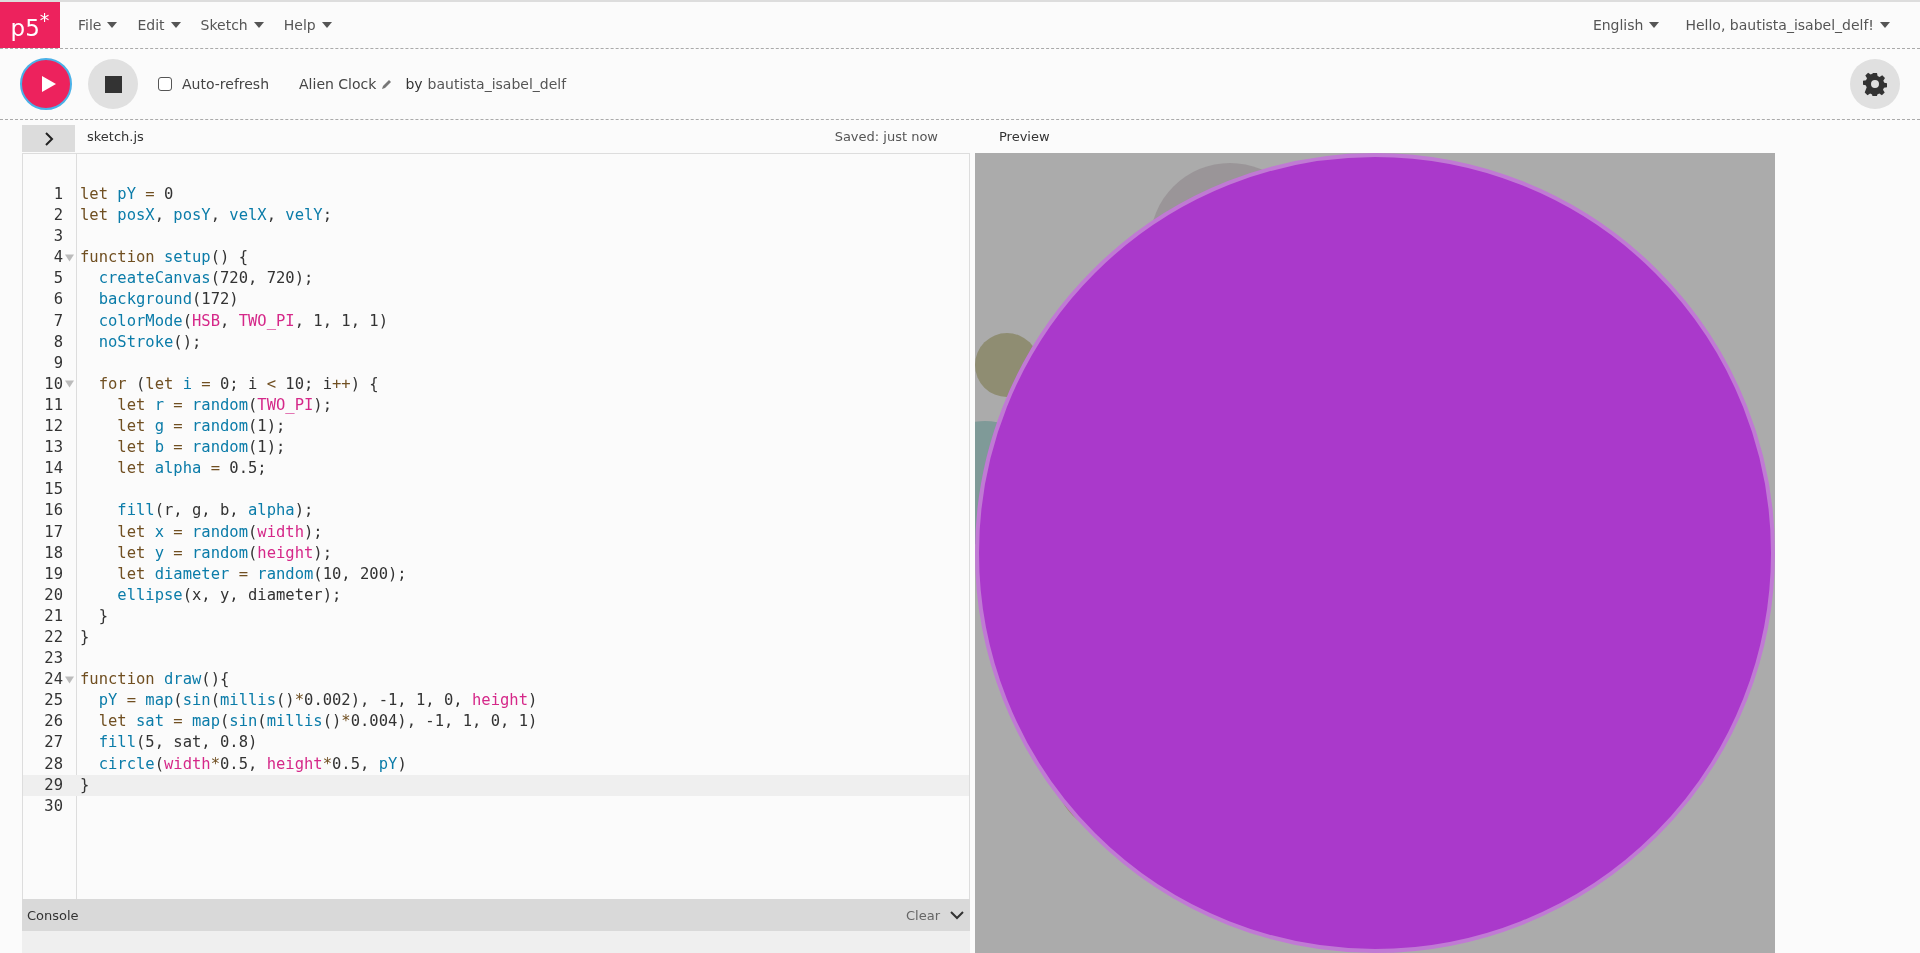  Describe the element at coordinates (886, 136) in the screenshot. I see `saved-status: Saved: just now` at that location.